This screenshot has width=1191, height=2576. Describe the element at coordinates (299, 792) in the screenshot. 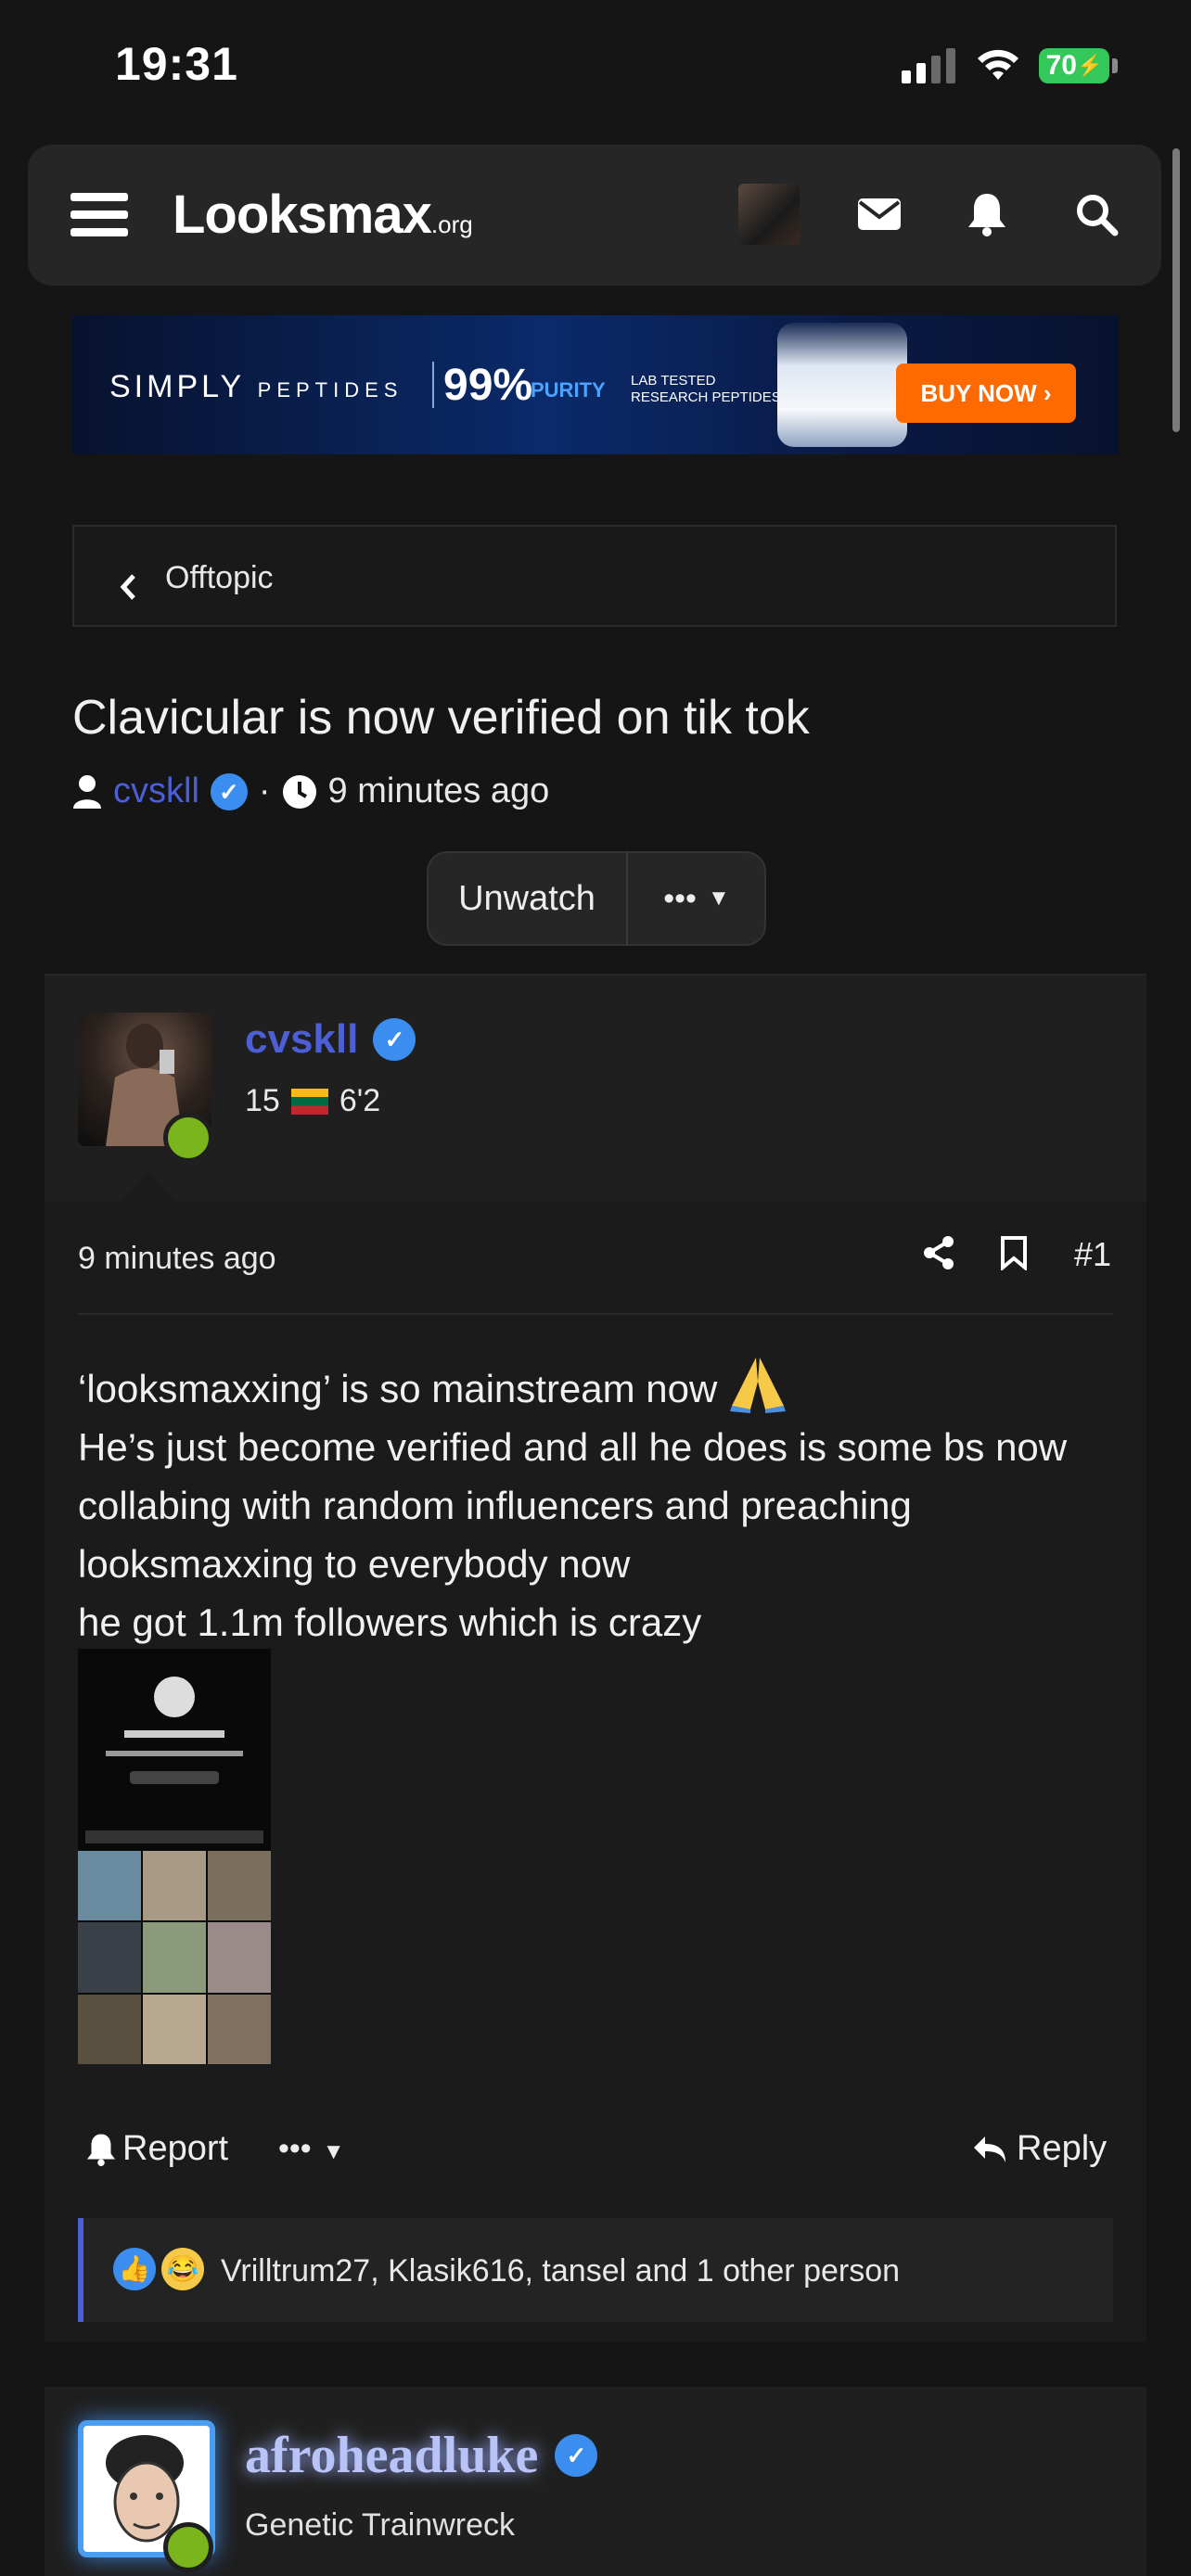

I see `clock-icon` at that location.